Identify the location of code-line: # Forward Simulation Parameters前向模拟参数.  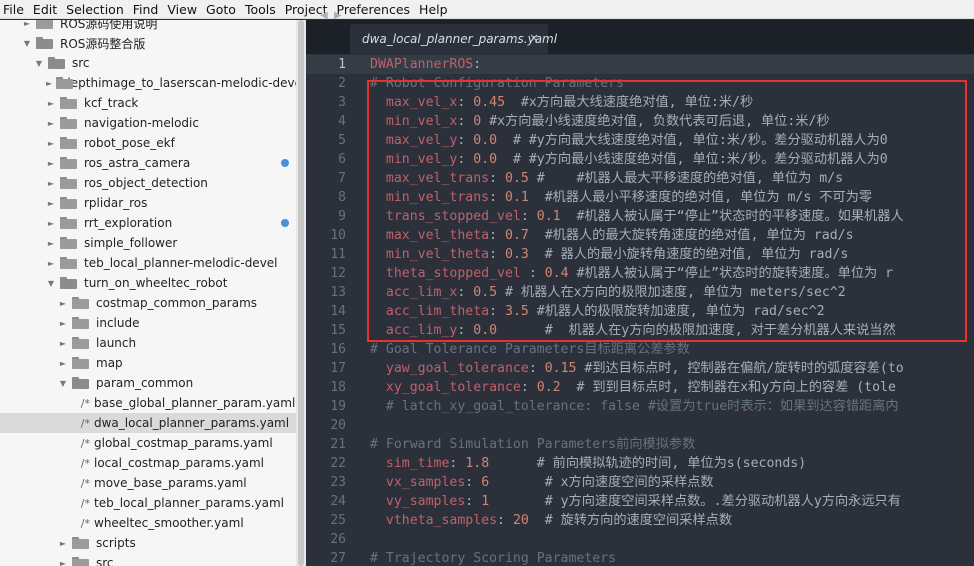
(532, 444).